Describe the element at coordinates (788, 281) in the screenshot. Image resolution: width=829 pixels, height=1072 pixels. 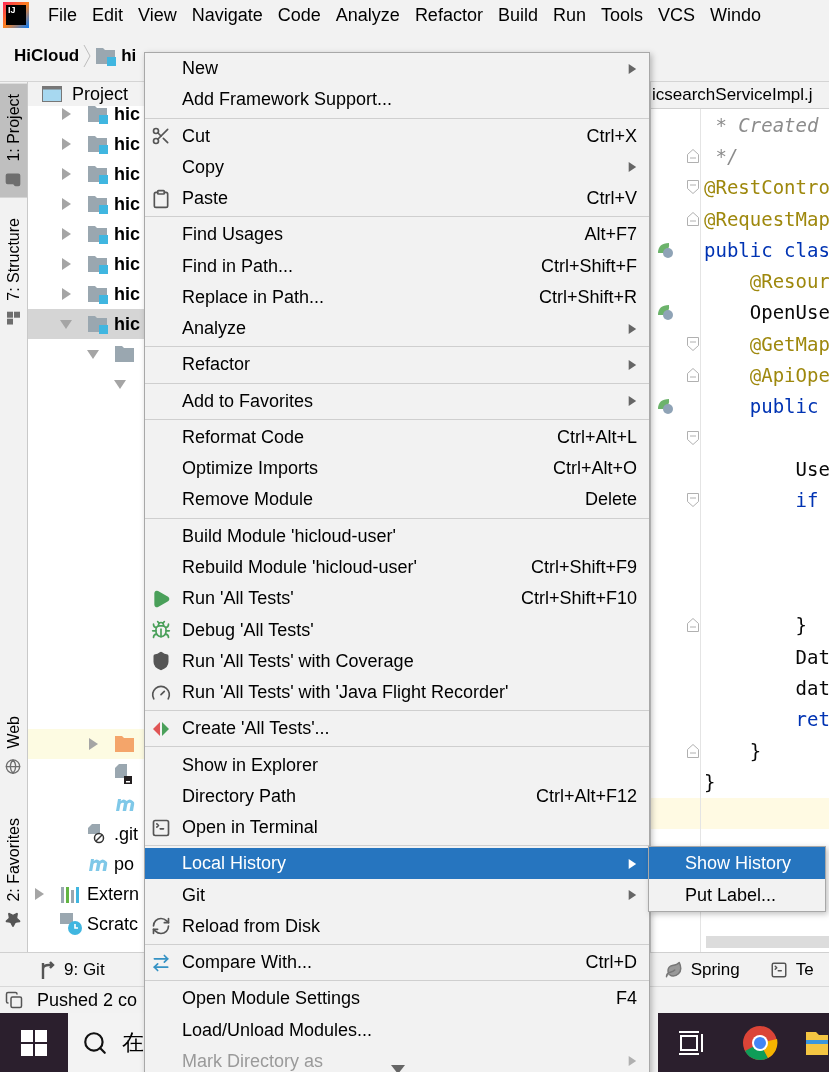
I see `code-line: @Resour` at that location.